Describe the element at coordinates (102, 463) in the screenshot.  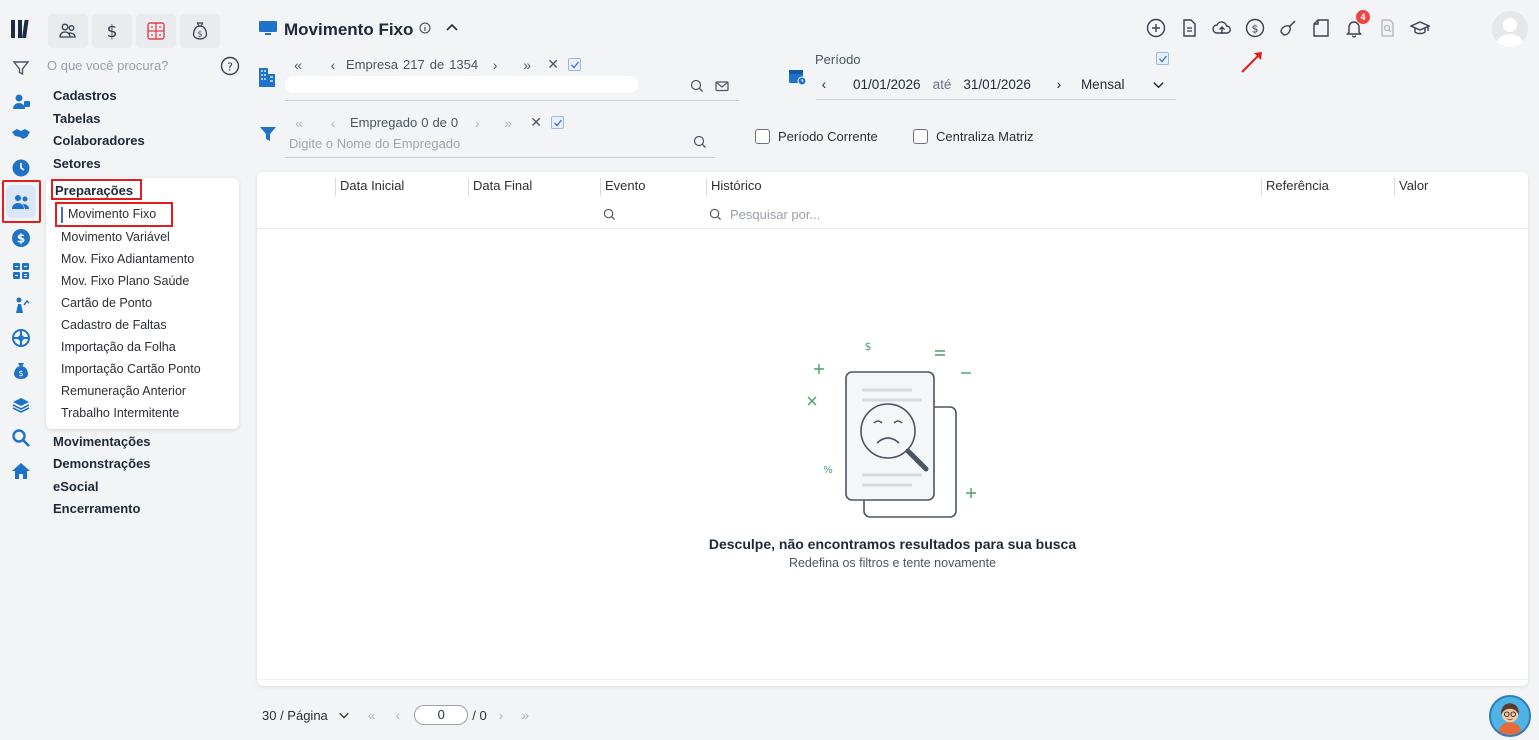
I see `menu-demonstracoes: Demonstrações` at that location.